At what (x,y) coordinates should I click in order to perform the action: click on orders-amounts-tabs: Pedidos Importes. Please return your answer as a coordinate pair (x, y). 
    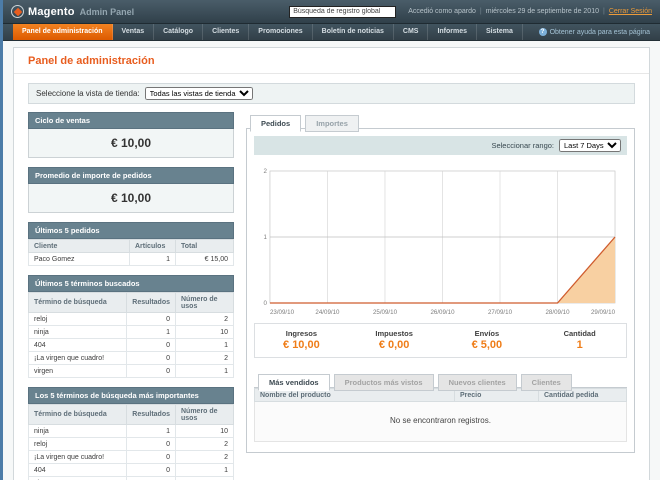
    Looking at the image, I should click on (440, 122).